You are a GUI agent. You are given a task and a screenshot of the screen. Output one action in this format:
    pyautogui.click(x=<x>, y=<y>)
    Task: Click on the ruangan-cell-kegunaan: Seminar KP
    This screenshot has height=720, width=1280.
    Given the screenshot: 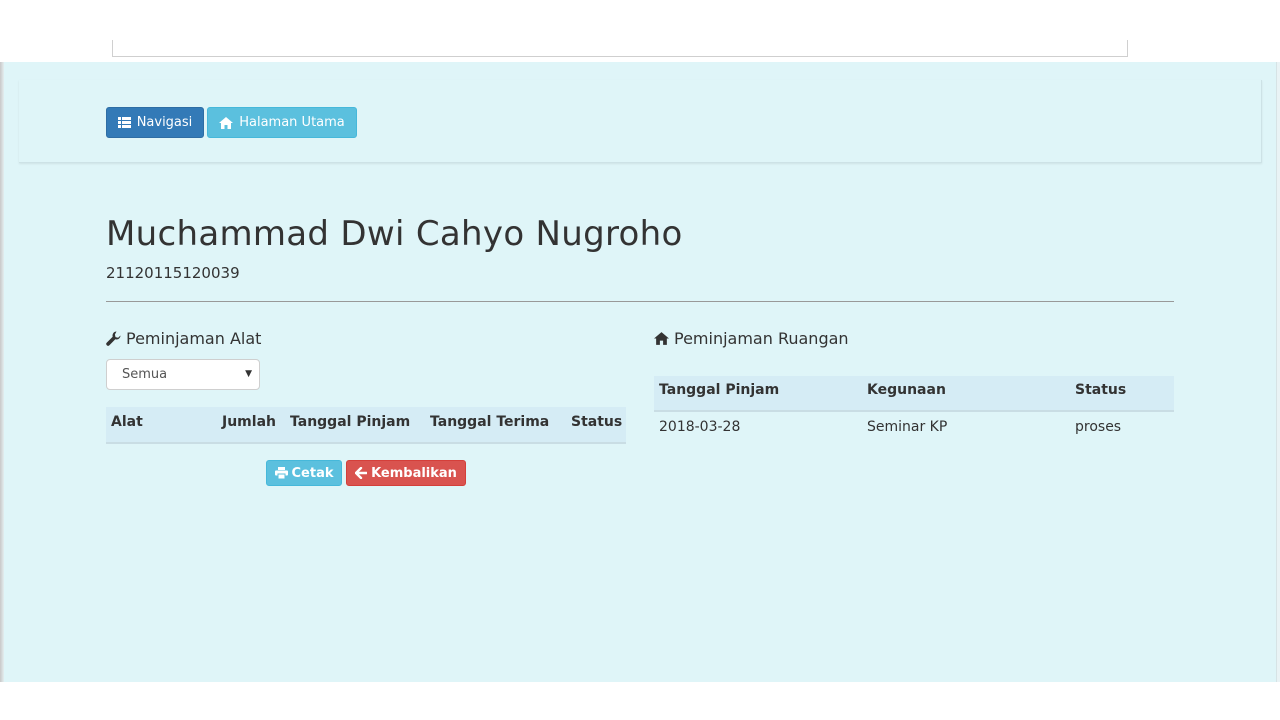 What is the action you would take?
    pyautogui.click(x=907, y=427)
    